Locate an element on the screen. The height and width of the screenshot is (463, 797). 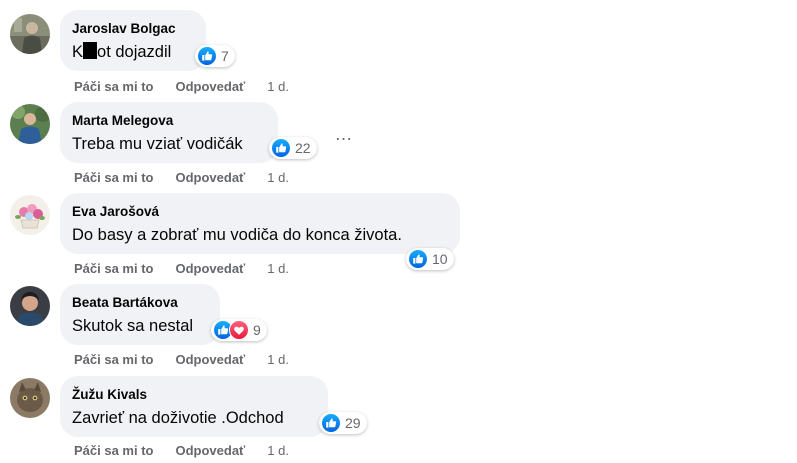
reaction-count: 9 is located at coordinates (257, 330).